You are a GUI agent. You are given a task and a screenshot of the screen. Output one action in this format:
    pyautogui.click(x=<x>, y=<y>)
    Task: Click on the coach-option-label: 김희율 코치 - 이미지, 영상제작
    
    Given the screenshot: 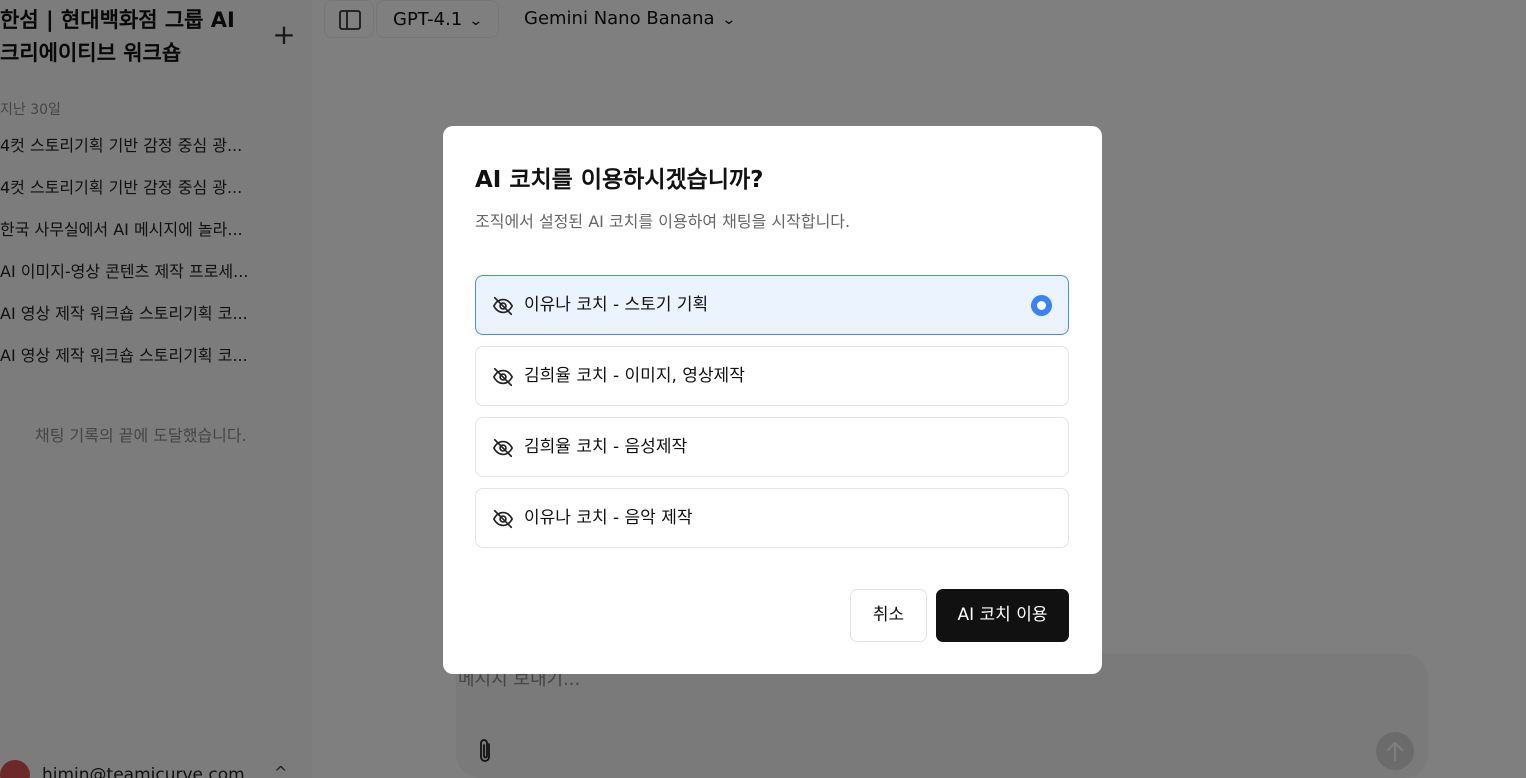 What is the action you would take?
    pyautogui.click(x=634, y=376)
    